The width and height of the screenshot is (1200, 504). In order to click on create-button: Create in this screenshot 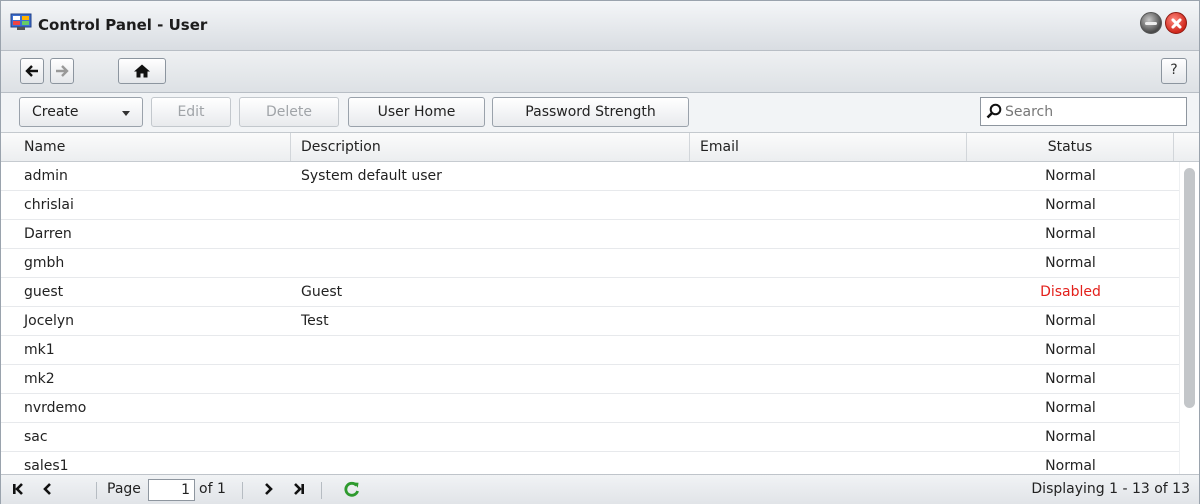, I will do `click(81, 112)`.